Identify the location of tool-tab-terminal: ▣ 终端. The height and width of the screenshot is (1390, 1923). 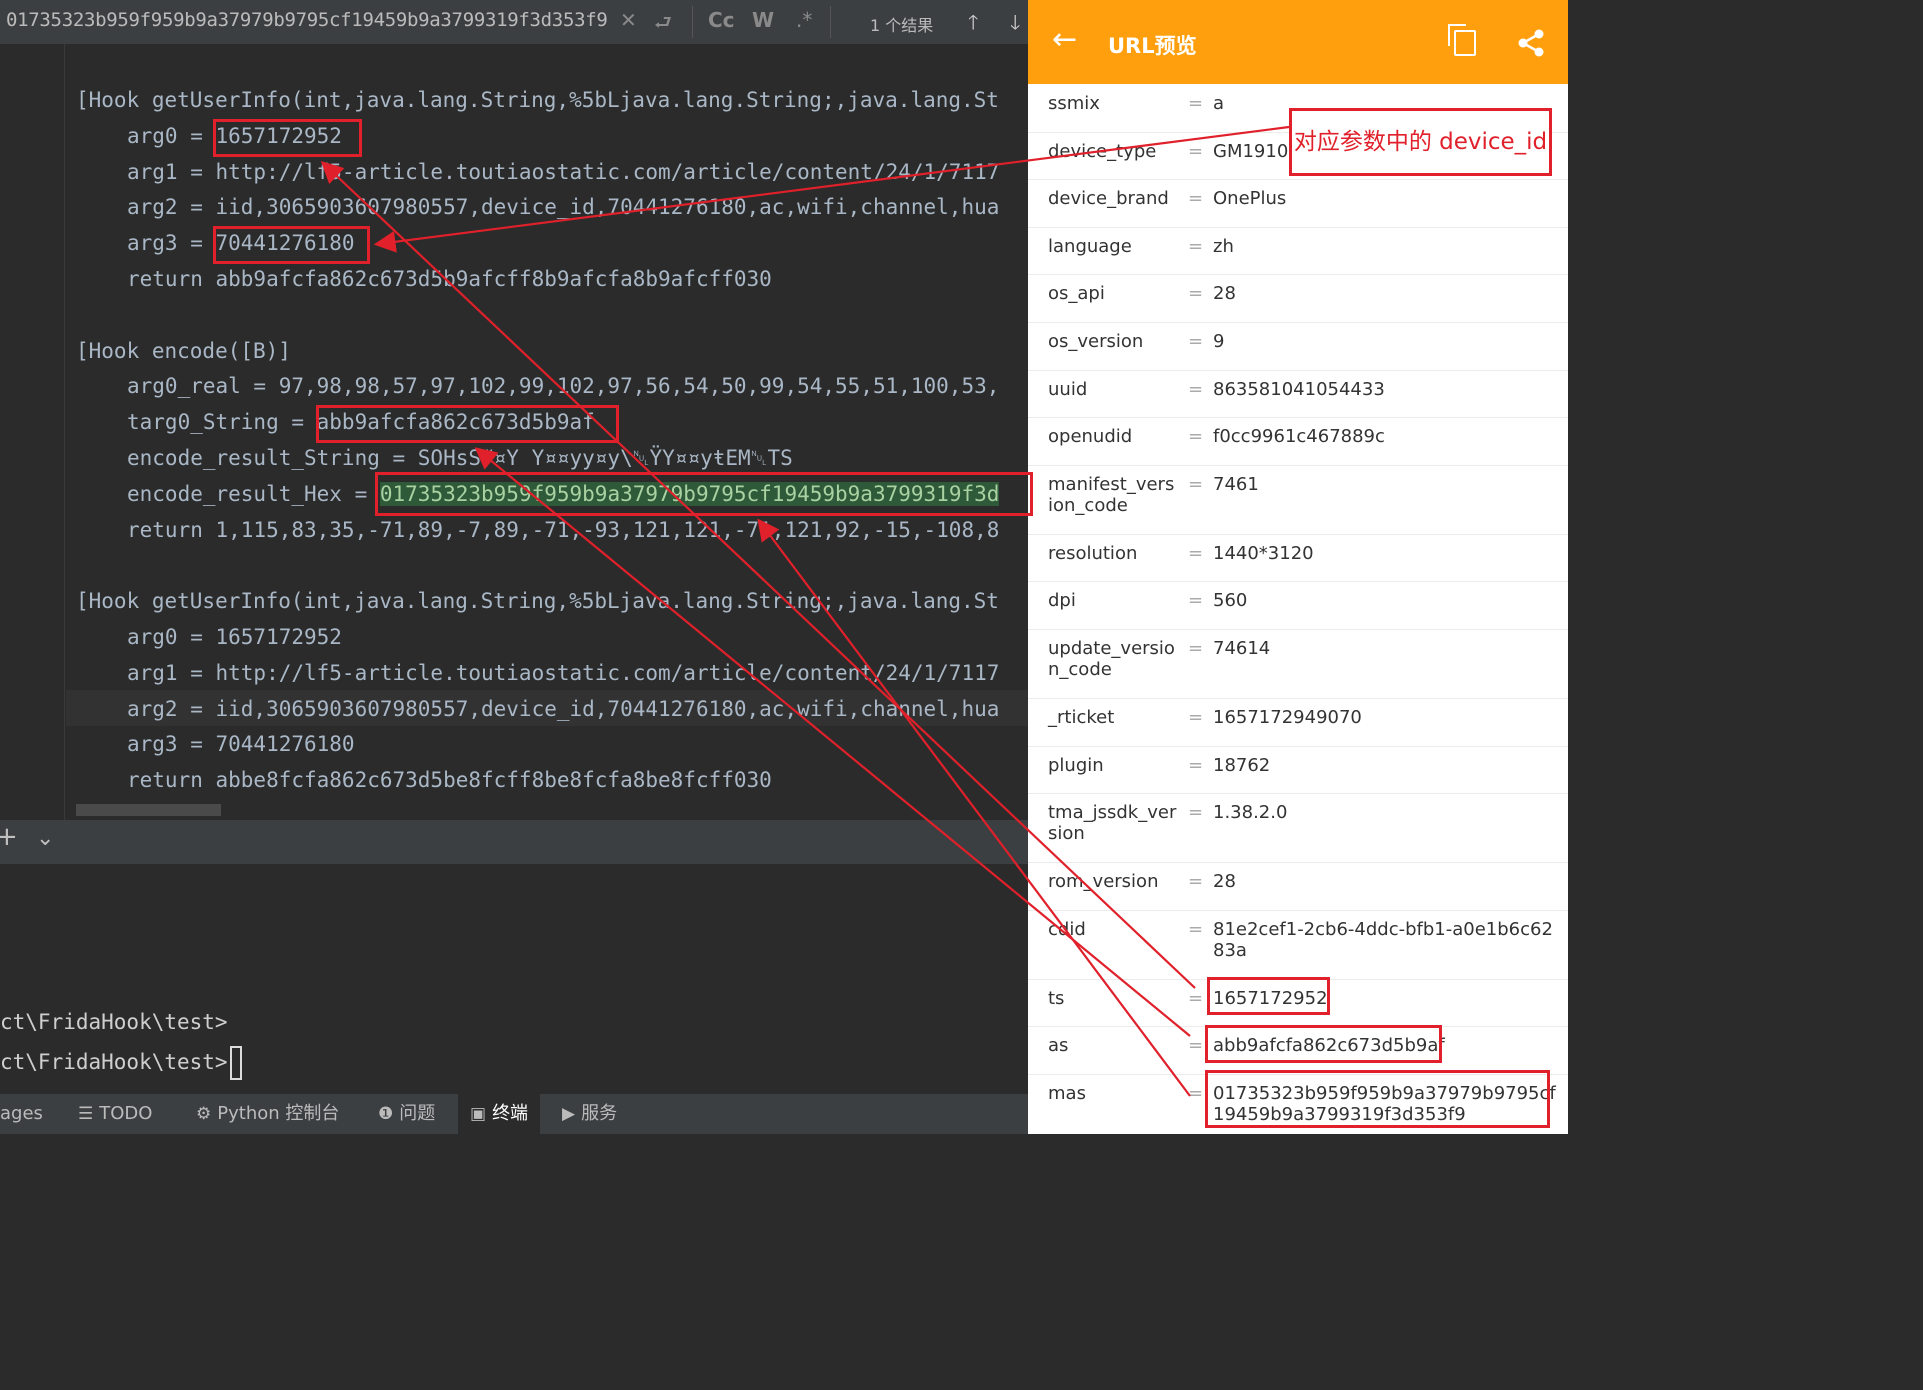
(499, 1114).